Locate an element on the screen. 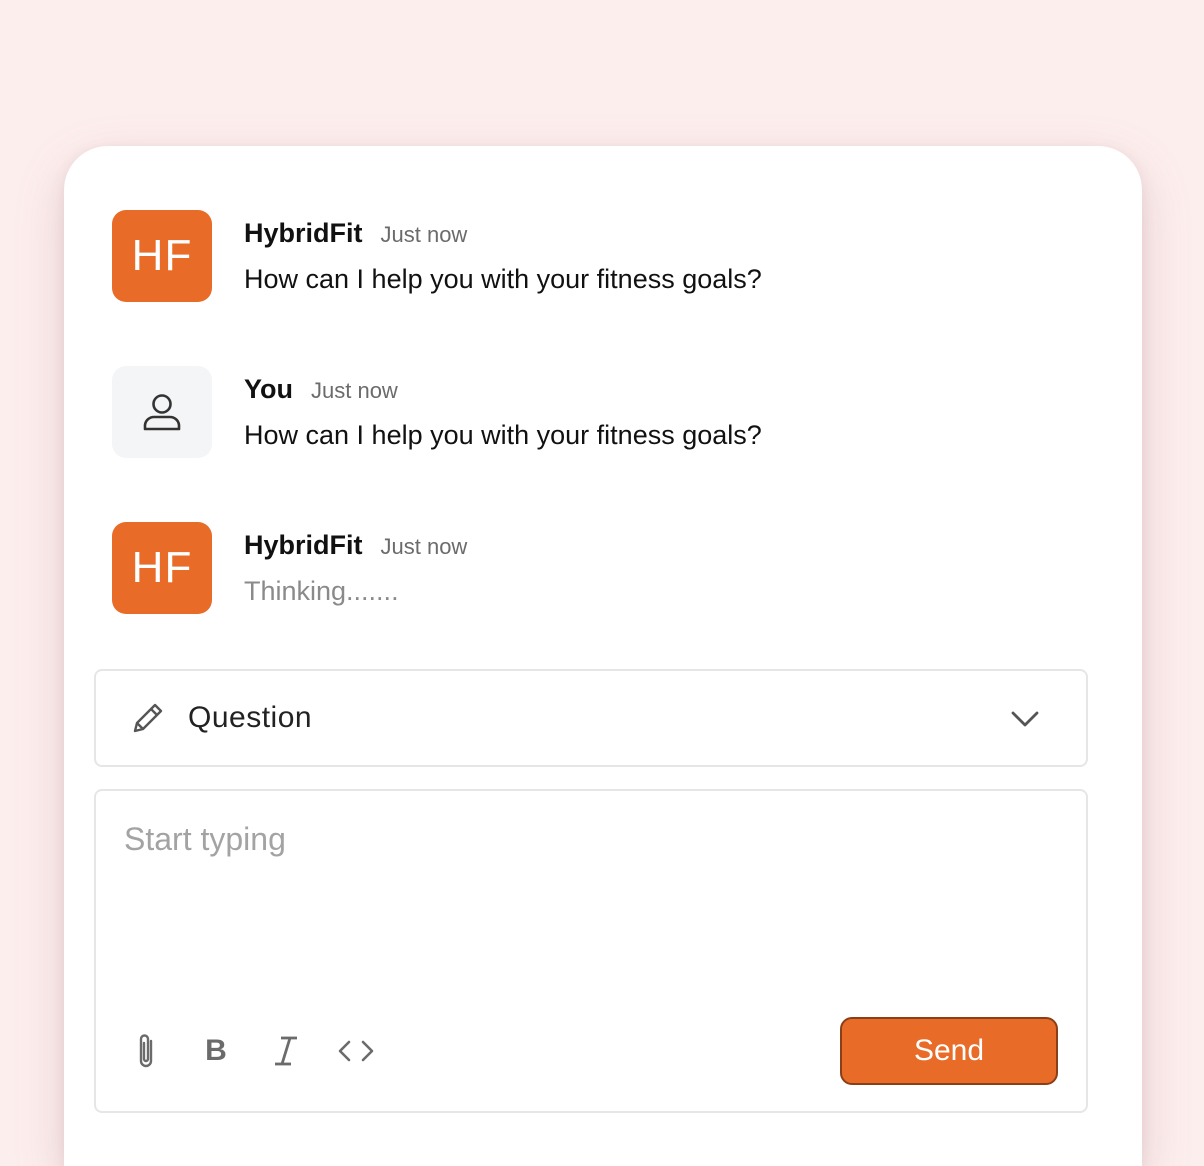  user-avatar is located at coordinates (162, 412).